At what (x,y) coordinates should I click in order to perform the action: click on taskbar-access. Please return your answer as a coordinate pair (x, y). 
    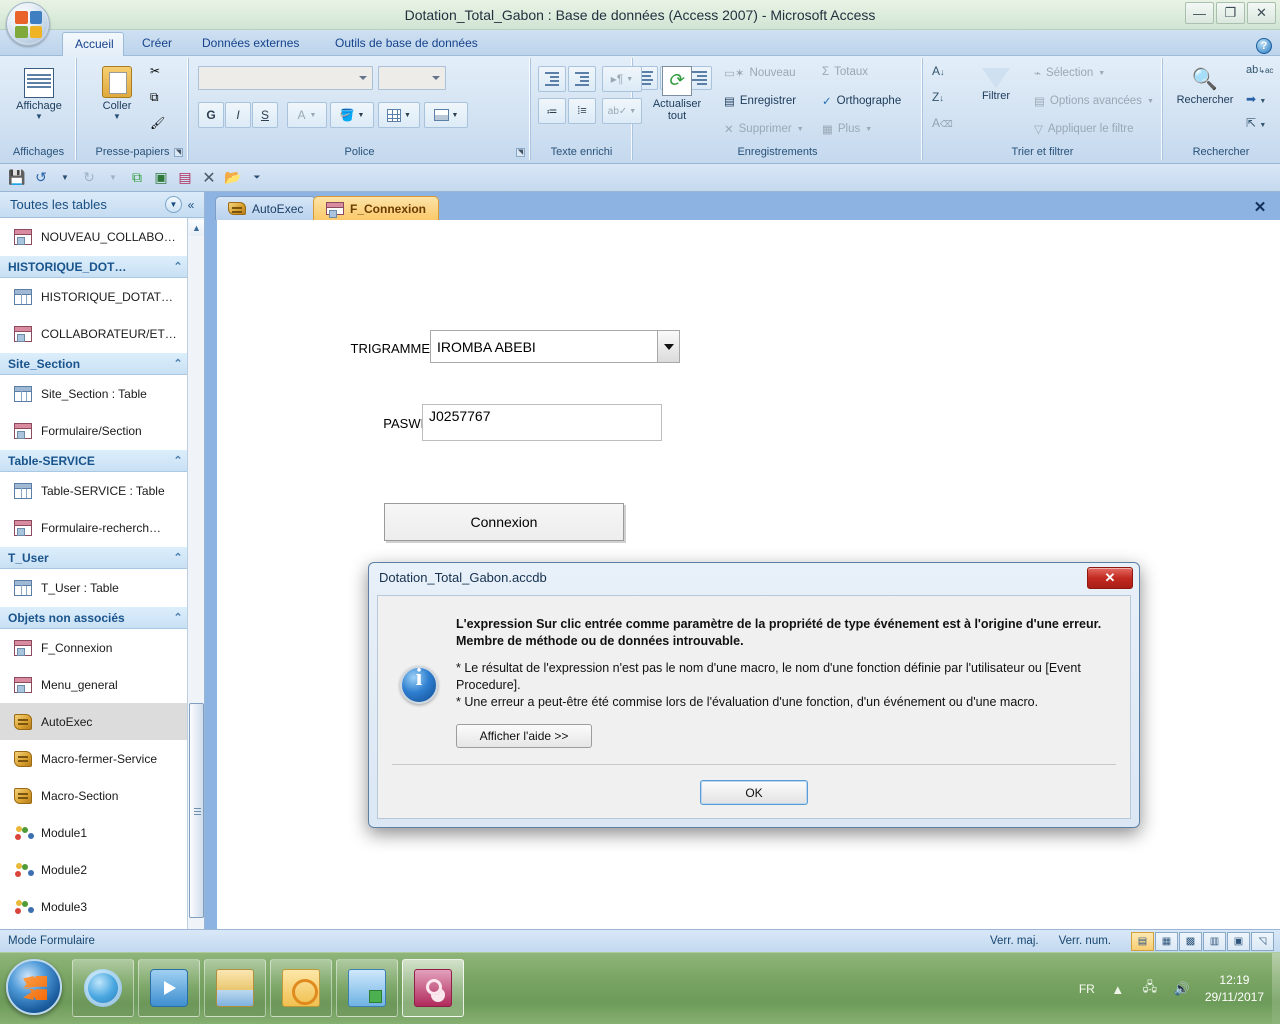
    Looking at the image, I should click on (433, 988).